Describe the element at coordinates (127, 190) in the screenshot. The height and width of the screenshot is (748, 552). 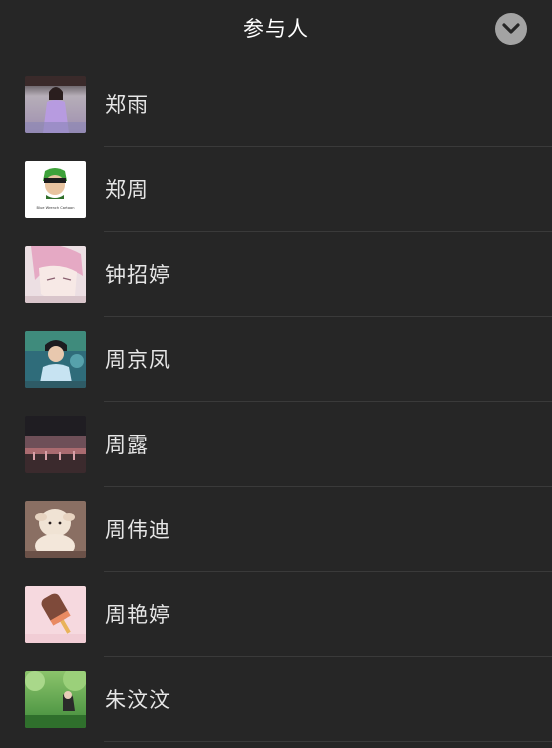
I see `participant-name: 郑周` at that location.